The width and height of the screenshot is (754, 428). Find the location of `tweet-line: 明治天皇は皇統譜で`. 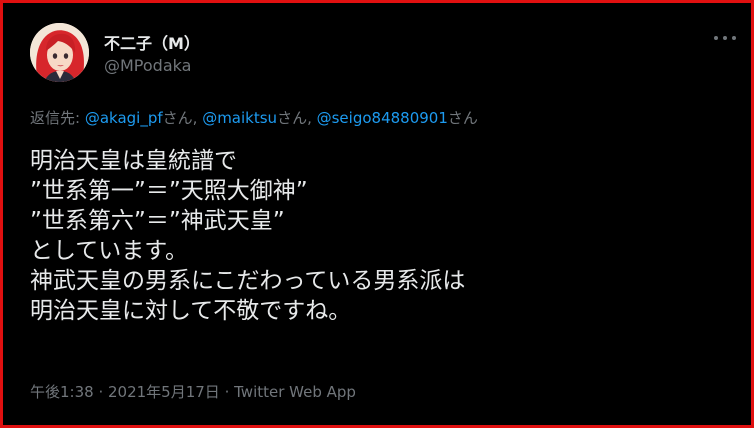

tweet-line: 明治天皇は皇統譜で is located at coordinates (133, 161).